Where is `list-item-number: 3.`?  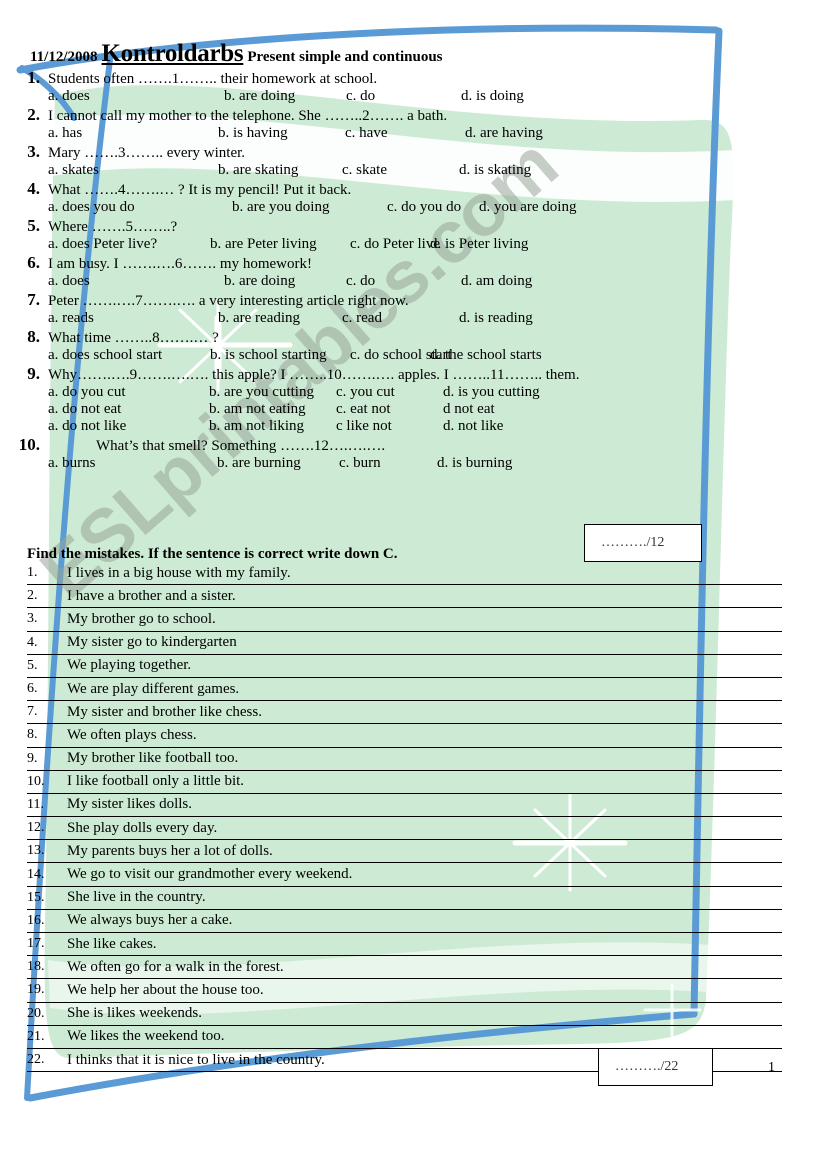 list-item-number: 3. is located at coordinates (32, 619).